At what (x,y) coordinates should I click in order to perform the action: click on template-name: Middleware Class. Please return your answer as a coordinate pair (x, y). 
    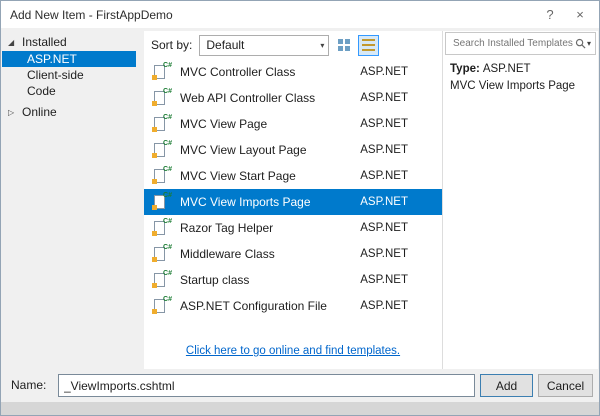
    Looking at the image, I should click on (227, 254).